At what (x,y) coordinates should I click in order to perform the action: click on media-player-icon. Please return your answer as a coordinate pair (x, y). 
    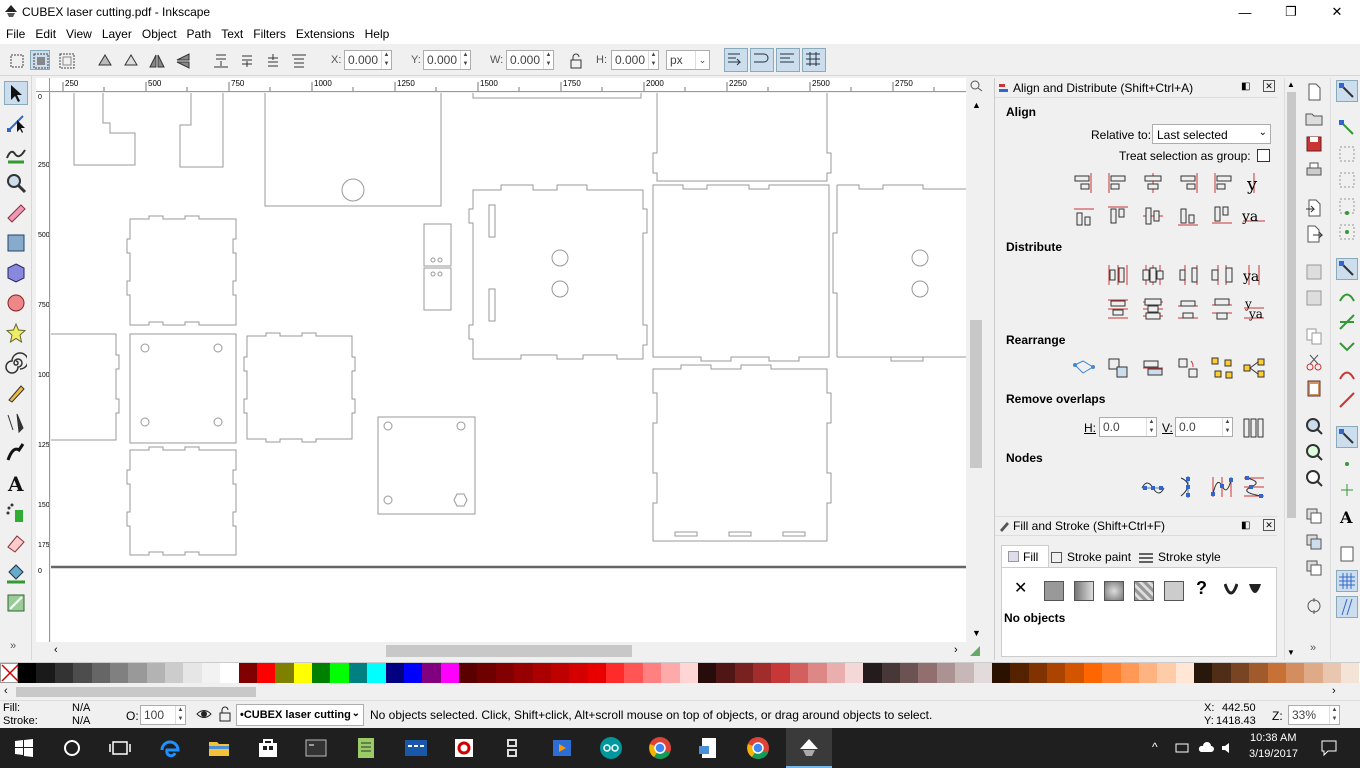
    Looking at the image, I should click on (562, 748).